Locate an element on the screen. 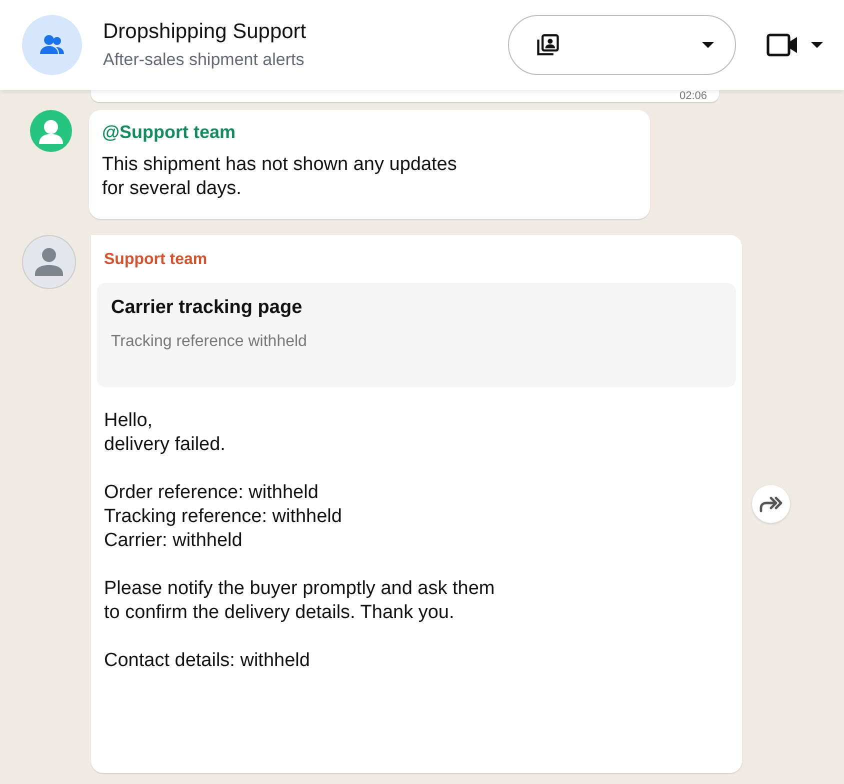  video-call-button is located at coordinates (795, 45).